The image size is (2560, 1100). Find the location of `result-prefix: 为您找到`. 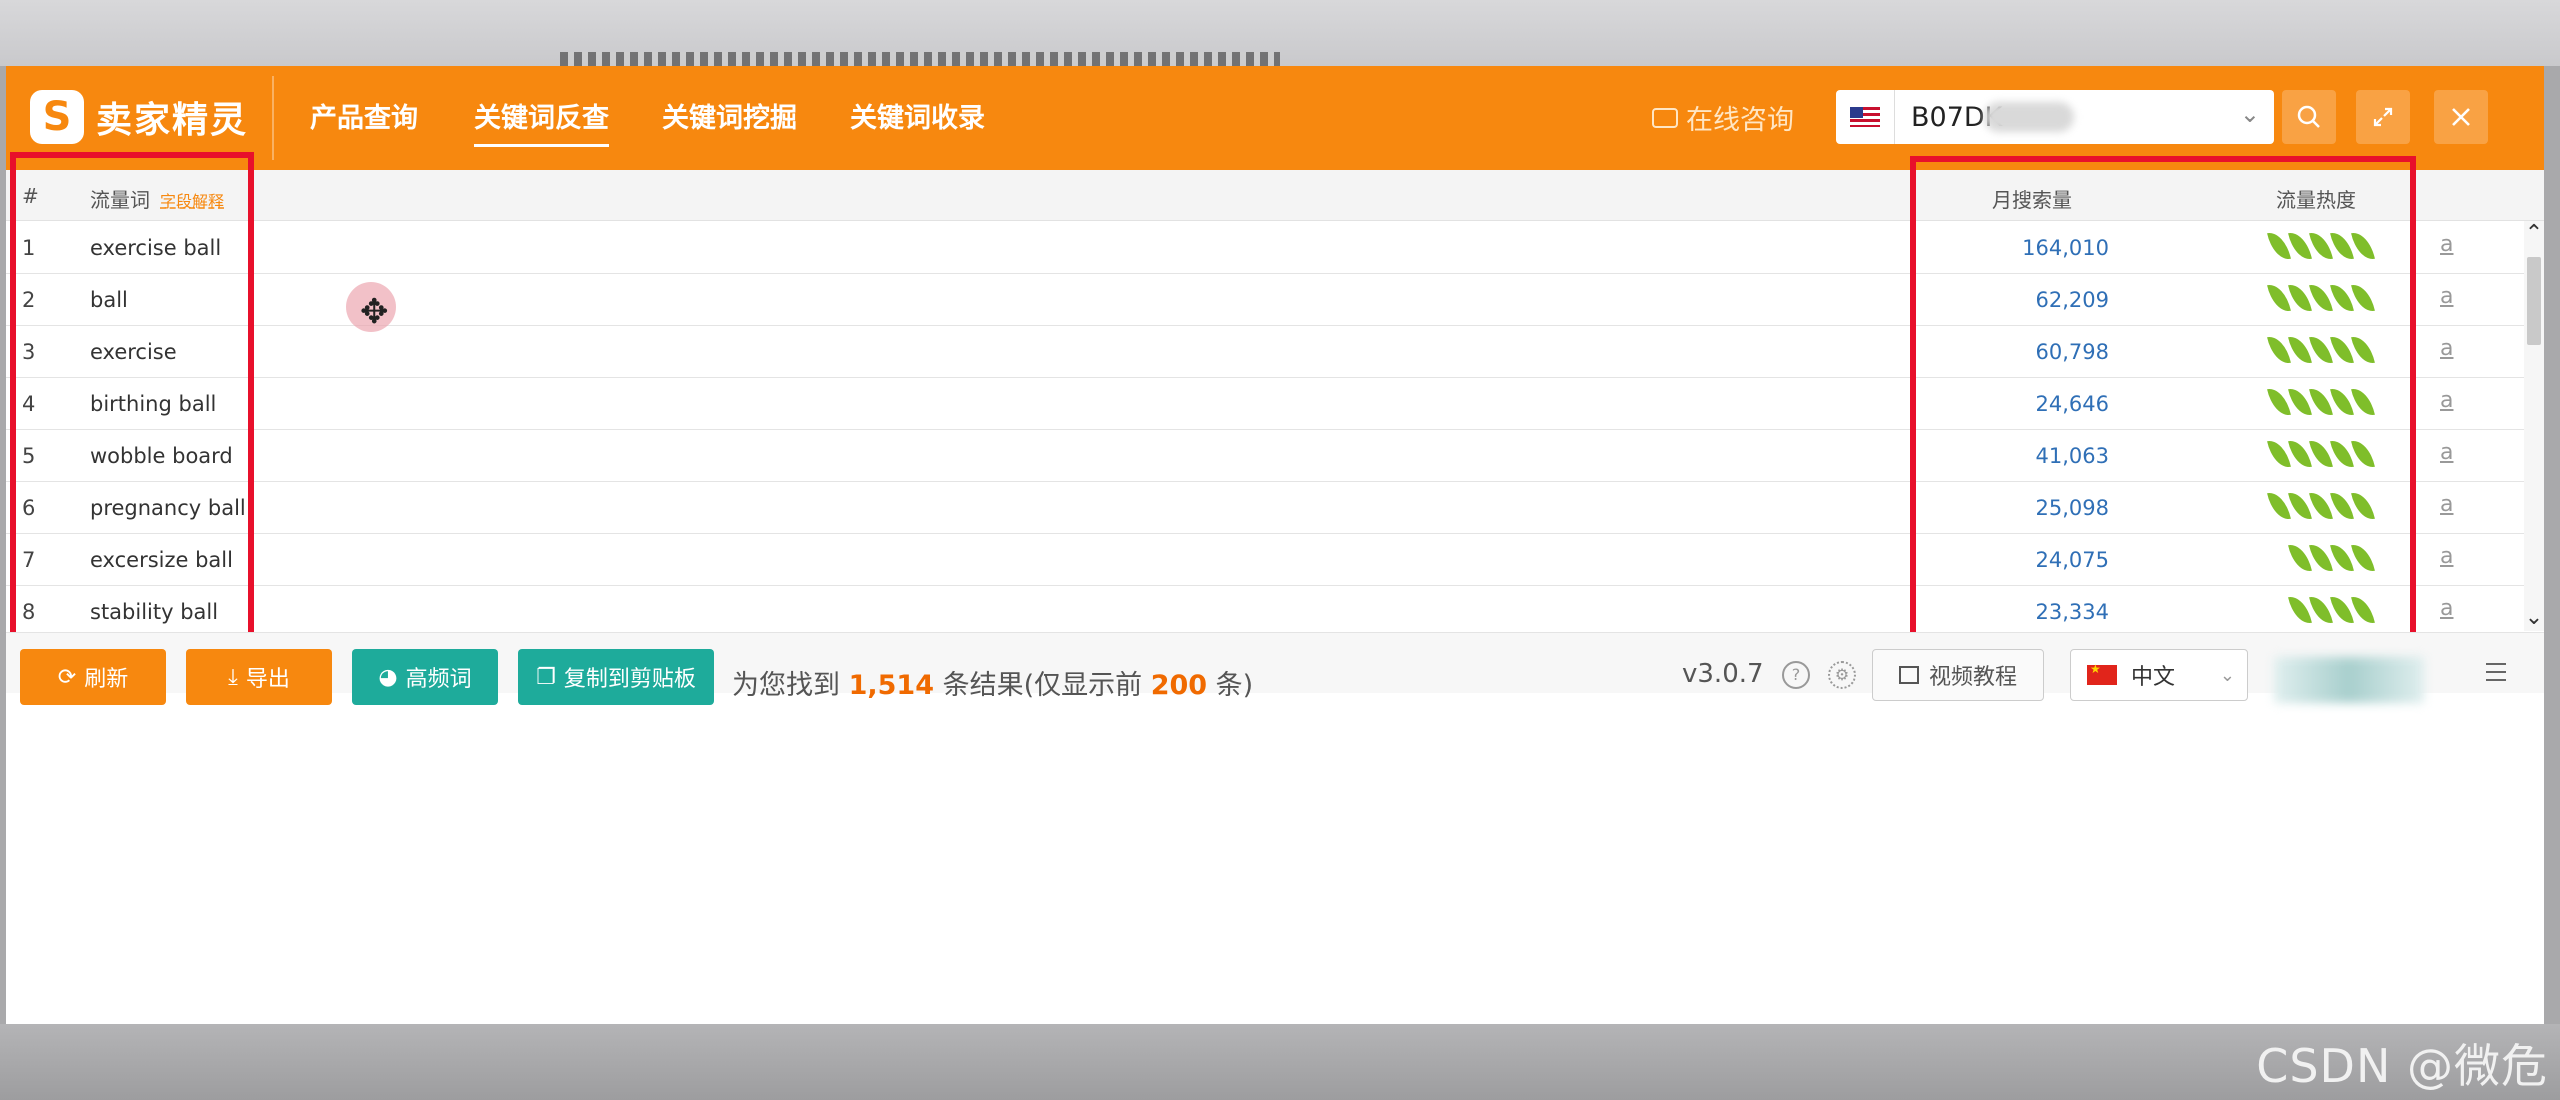

result-prefix: 为您找到 is located at coordinates (790, 685).